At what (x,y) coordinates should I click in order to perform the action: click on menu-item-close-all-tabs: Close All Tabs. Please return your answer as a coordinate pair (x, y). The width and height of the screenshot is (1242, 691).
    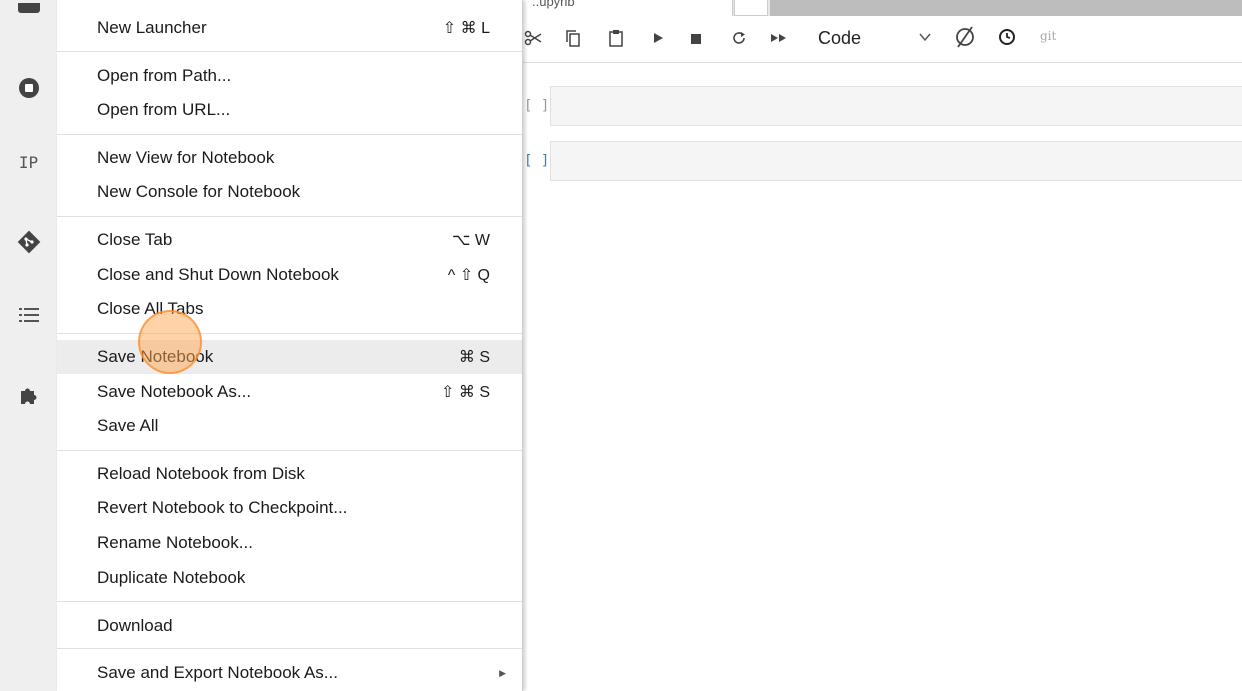
    Looking at the image, I should click on (289, 309).